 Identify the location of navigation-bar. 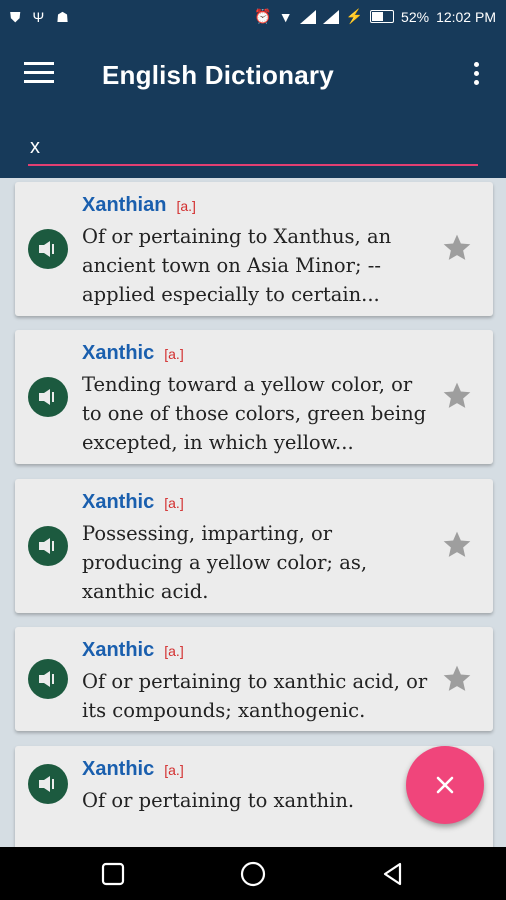
(253, 873).